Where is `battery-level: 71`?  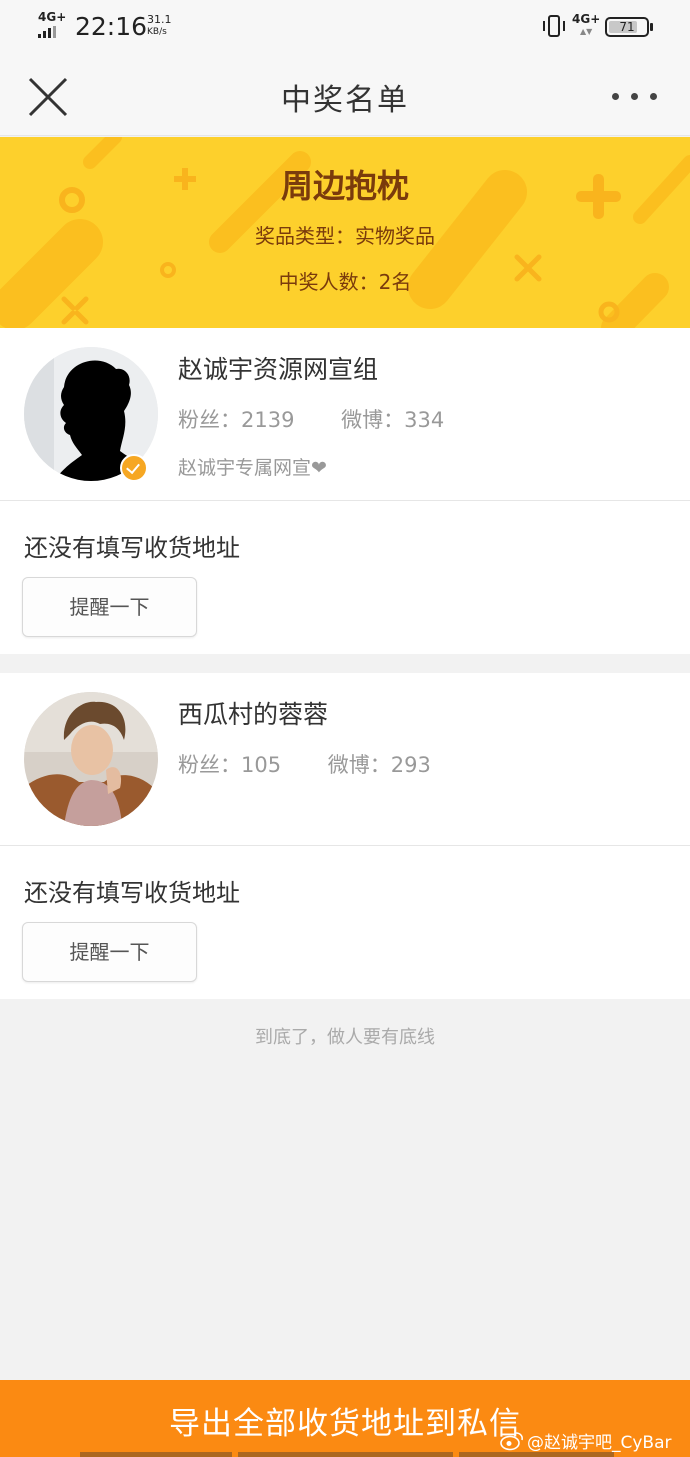
battery-level: 71 is located at coordinates (627, 27).